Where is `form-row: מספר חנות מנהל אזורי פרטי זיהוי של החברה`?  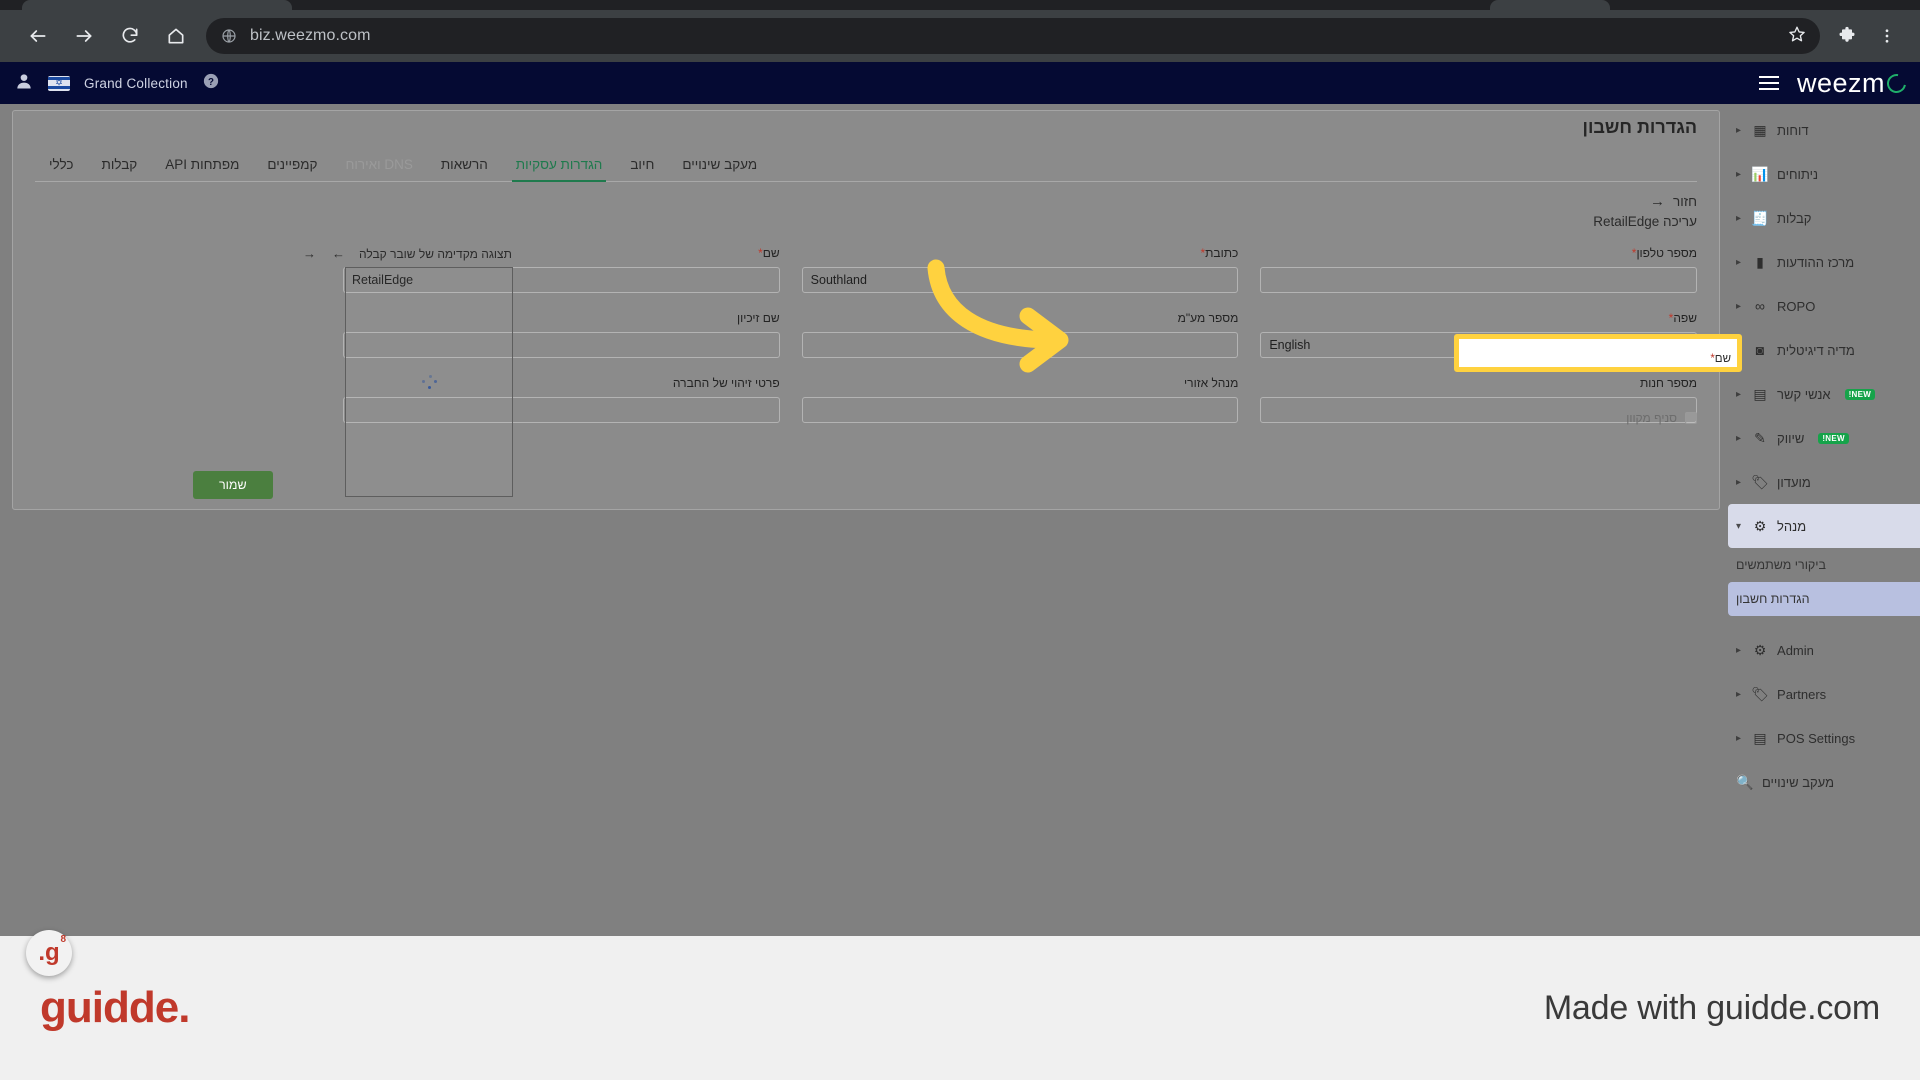 form-row: מספר חנות מנהל אזורי פרטי זיהוי של החברה is located at coordinates (1019, 399).